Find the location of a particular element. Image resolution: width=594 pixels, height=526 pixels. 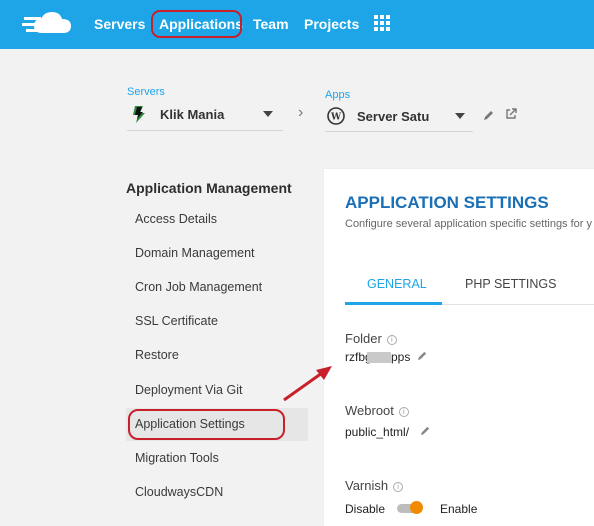

annotation-highlight-application-settings is located at coordinates (206, 424).